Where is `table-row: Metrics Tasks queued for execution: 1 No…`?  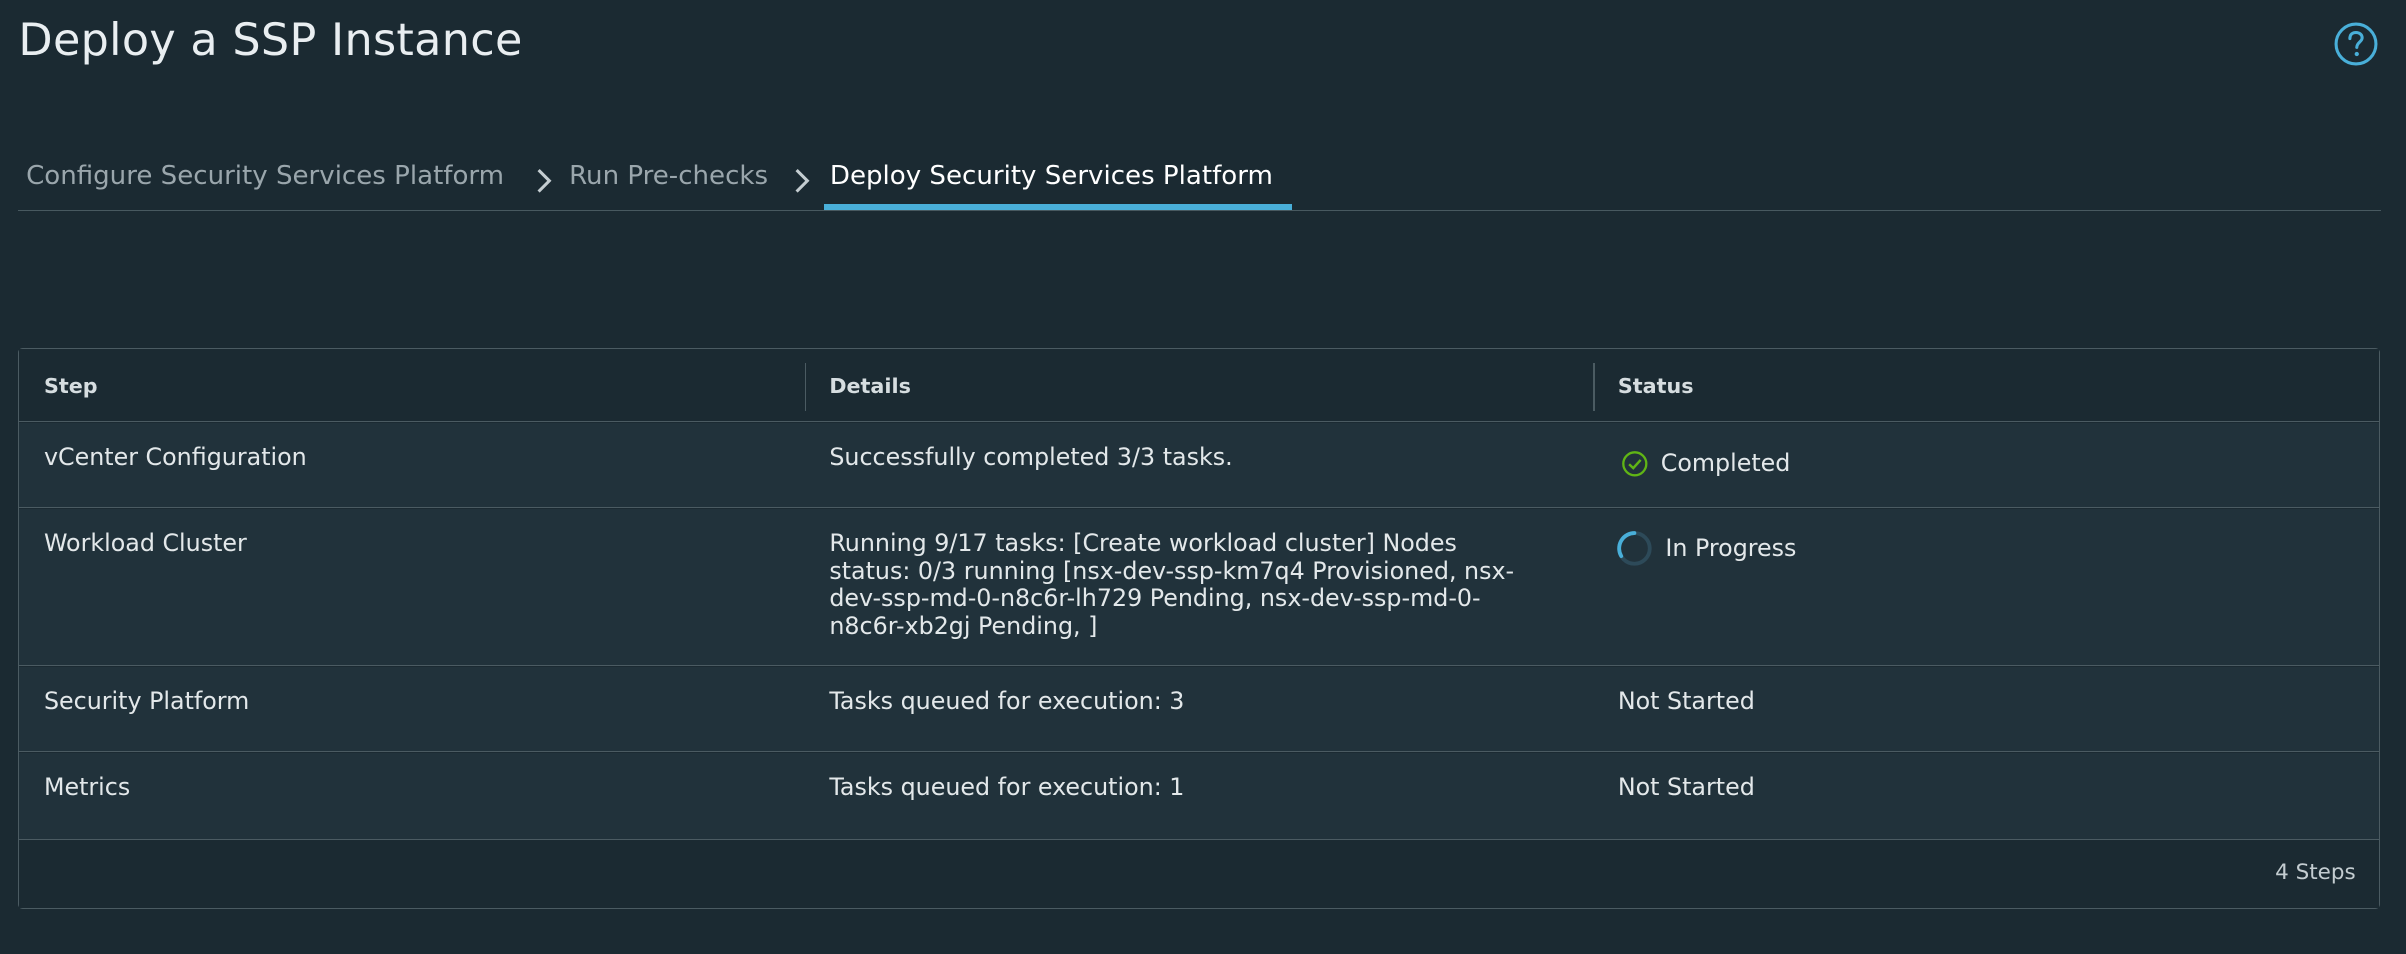
table-row: Metrics Tasks queued for execution: 1 No… is located at coordinates (1199, 796).